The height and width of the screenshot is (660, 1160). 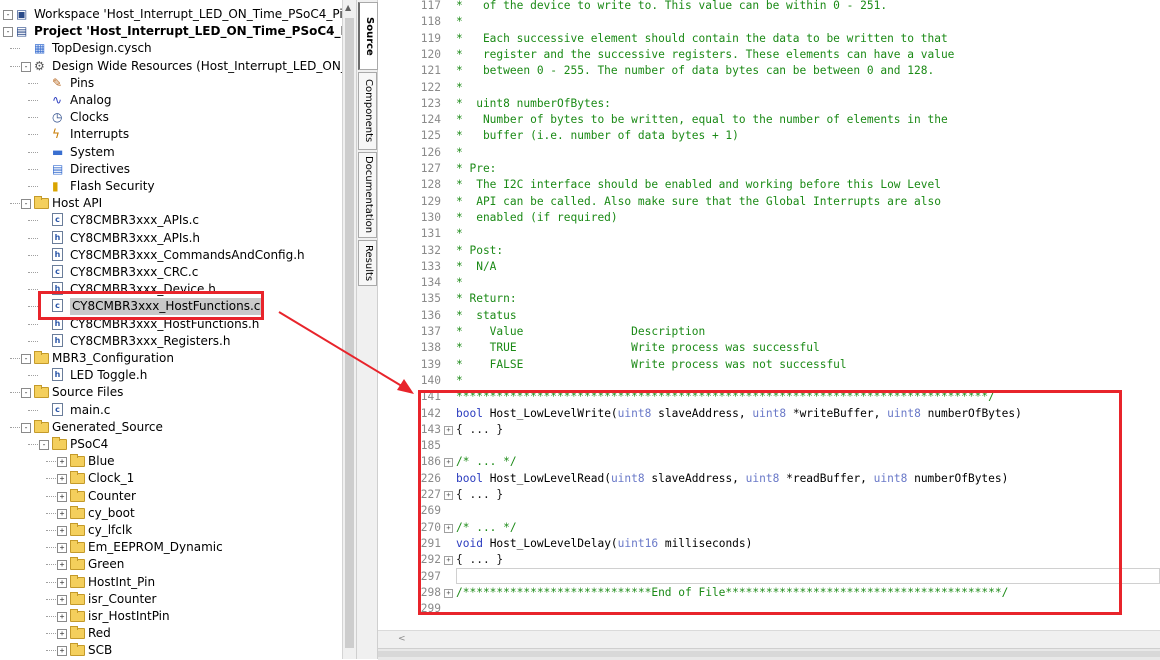 What do you see at coordinates (533, 103) in the screenshot?
I see `code-text: * uint8 numberOfBytes:` at bounding box center [533, 103].